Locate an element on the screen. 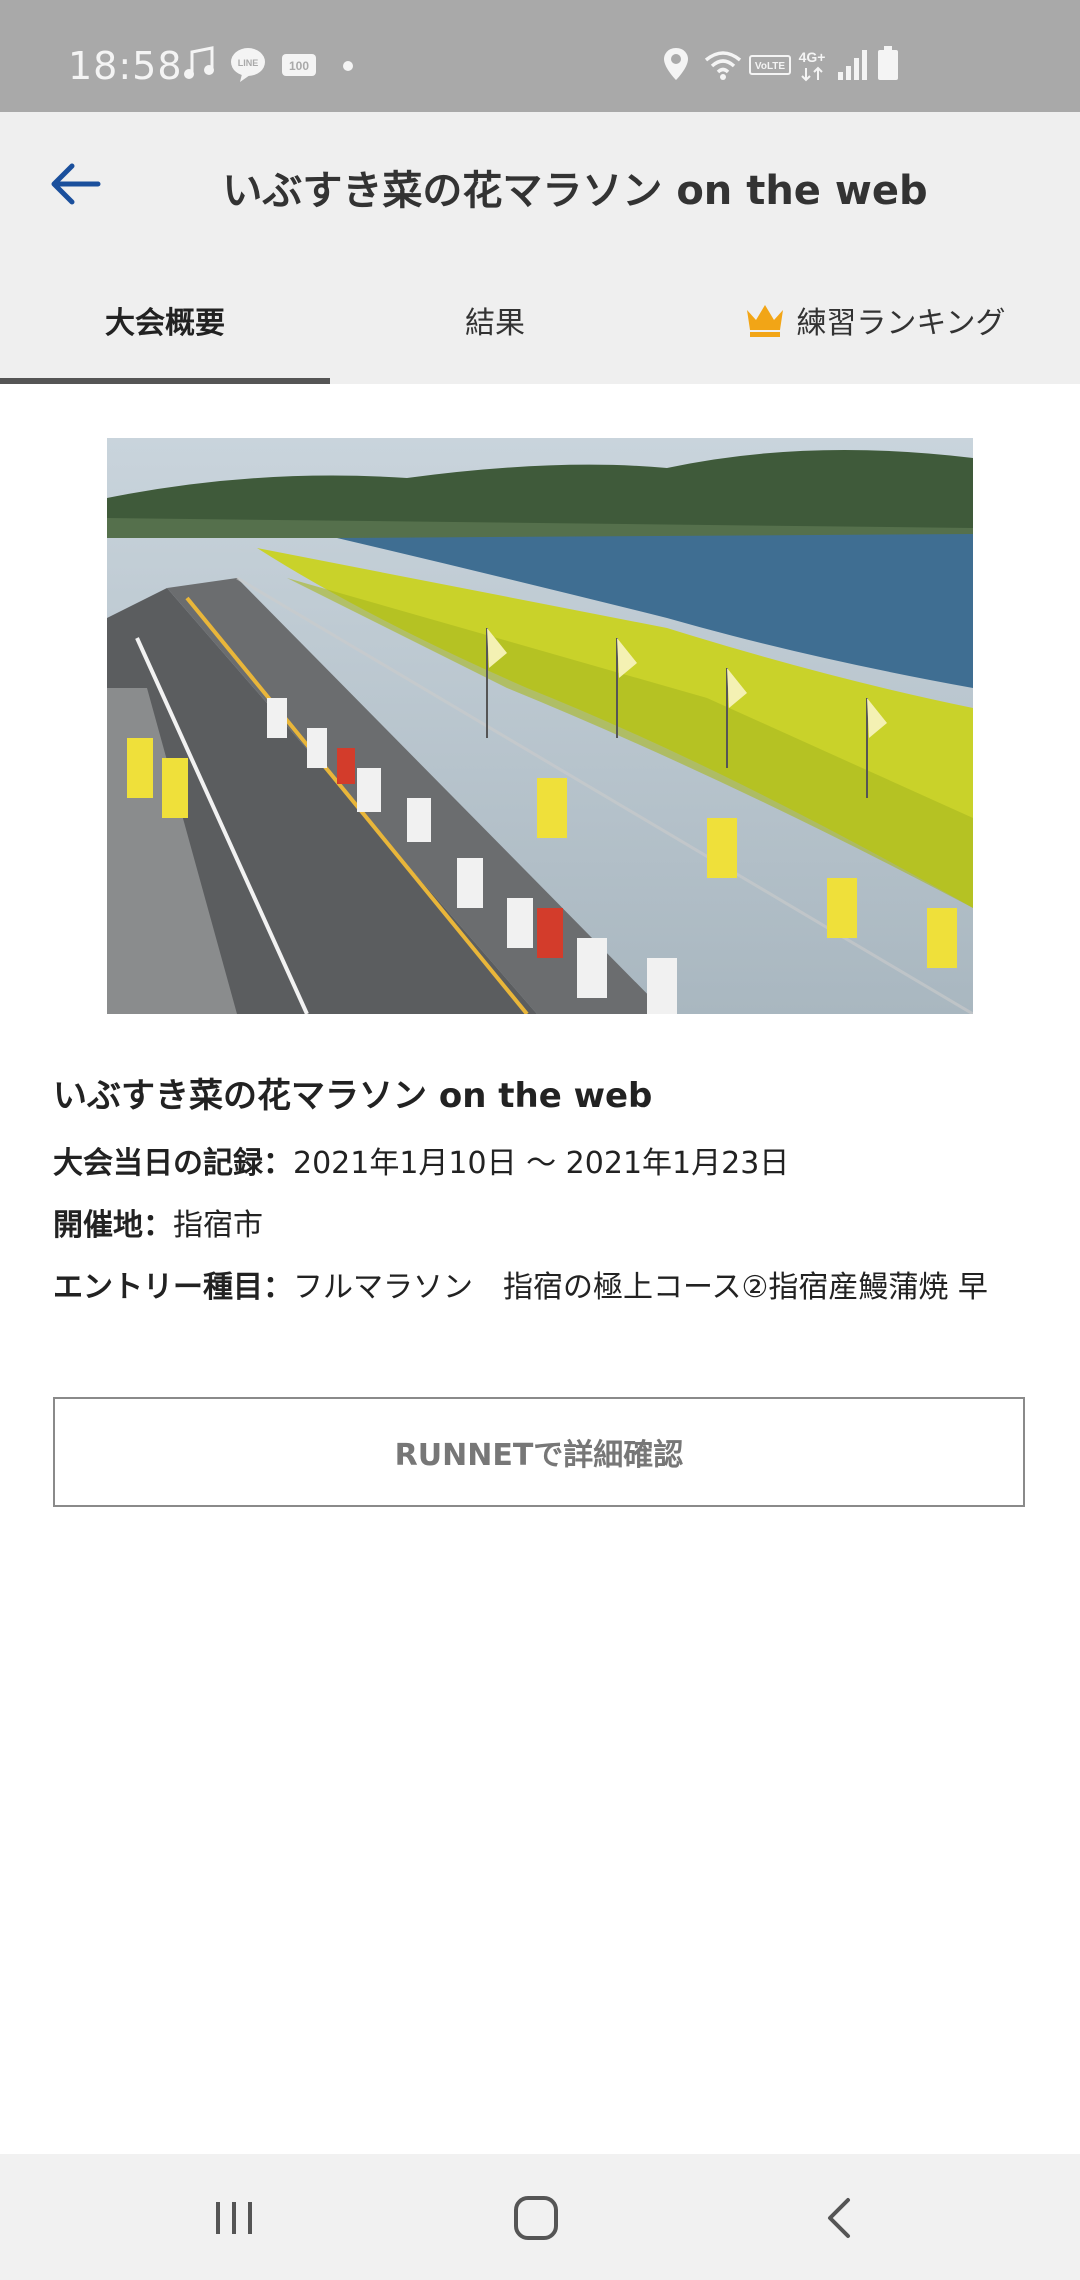 Image resolution: width=1080 pixels, height=2280 pixels. crown-icon is located at coordinates (765, 321).